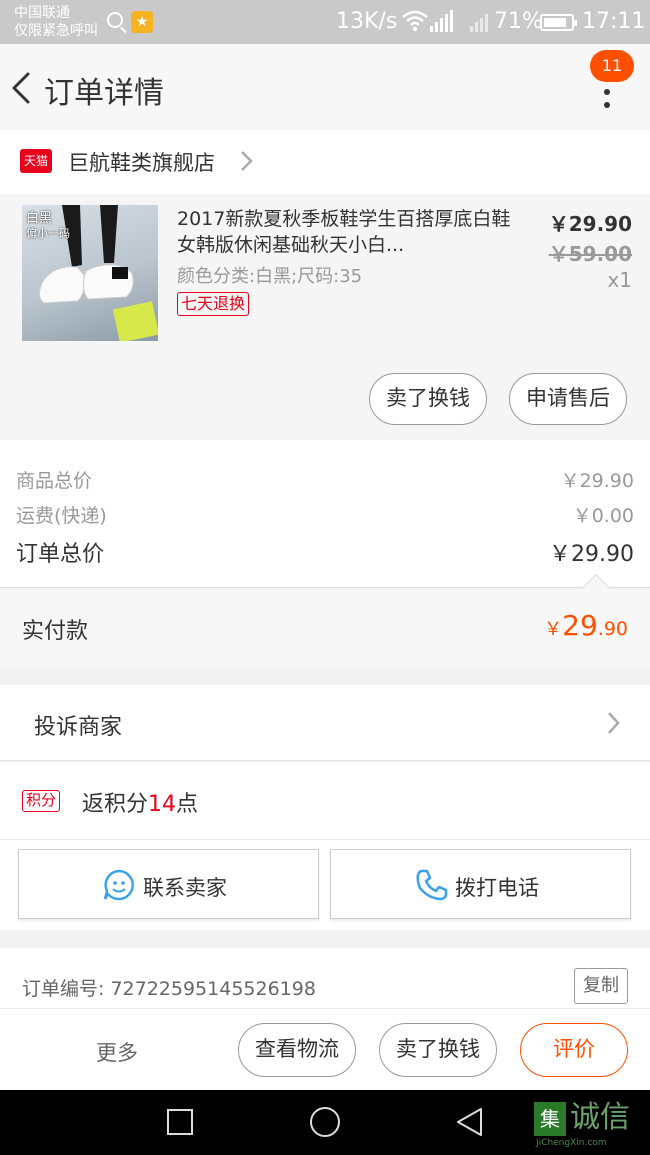 The image size is (650, 1155). Describe the element at coordinates (297, 1050) in the screenshot. I see `view-logistics-button: 查看物流` at that location.